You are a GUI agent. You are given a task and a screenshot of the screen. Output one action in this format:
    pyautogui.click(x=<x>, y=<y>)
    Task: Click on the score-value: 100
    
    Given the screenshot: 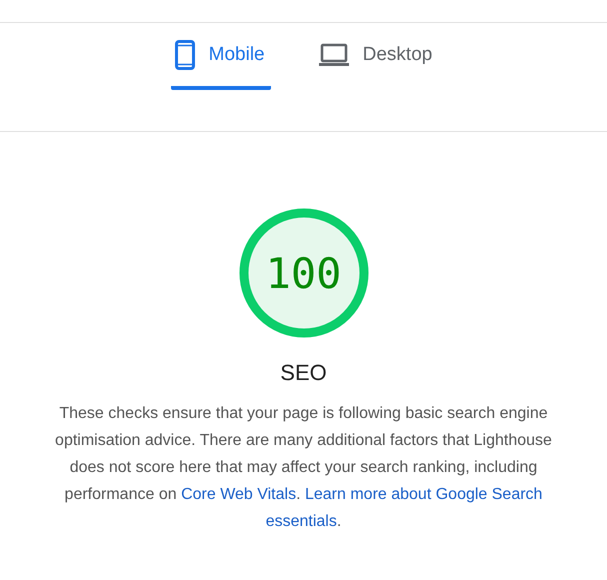 What is the action you would take?
    pyautogui.click(x=304, y=273)
    